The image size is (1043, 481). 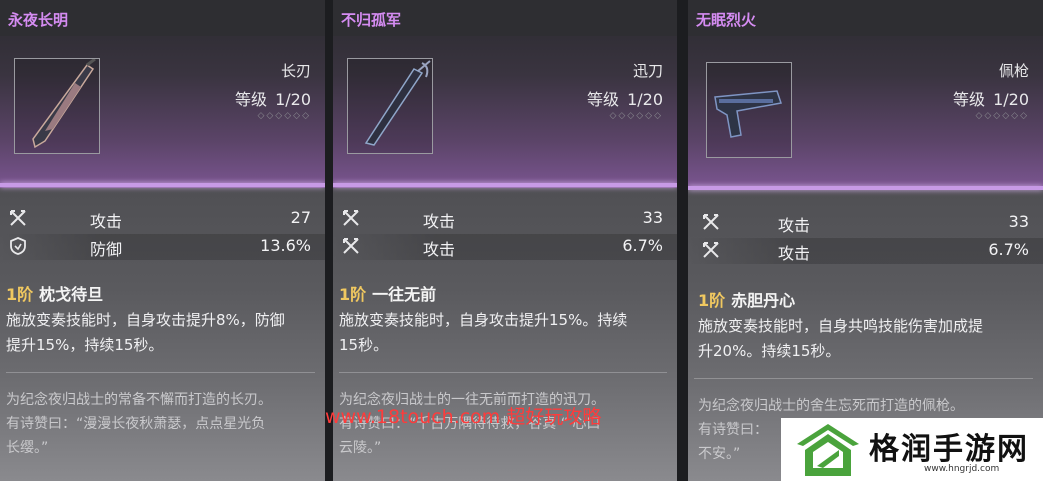 What do you see at coordinates (85, 345) in the screenshot?
I see `skill-desc-line: 提升15%，持续15秒。` at bounding box center [85, 345].